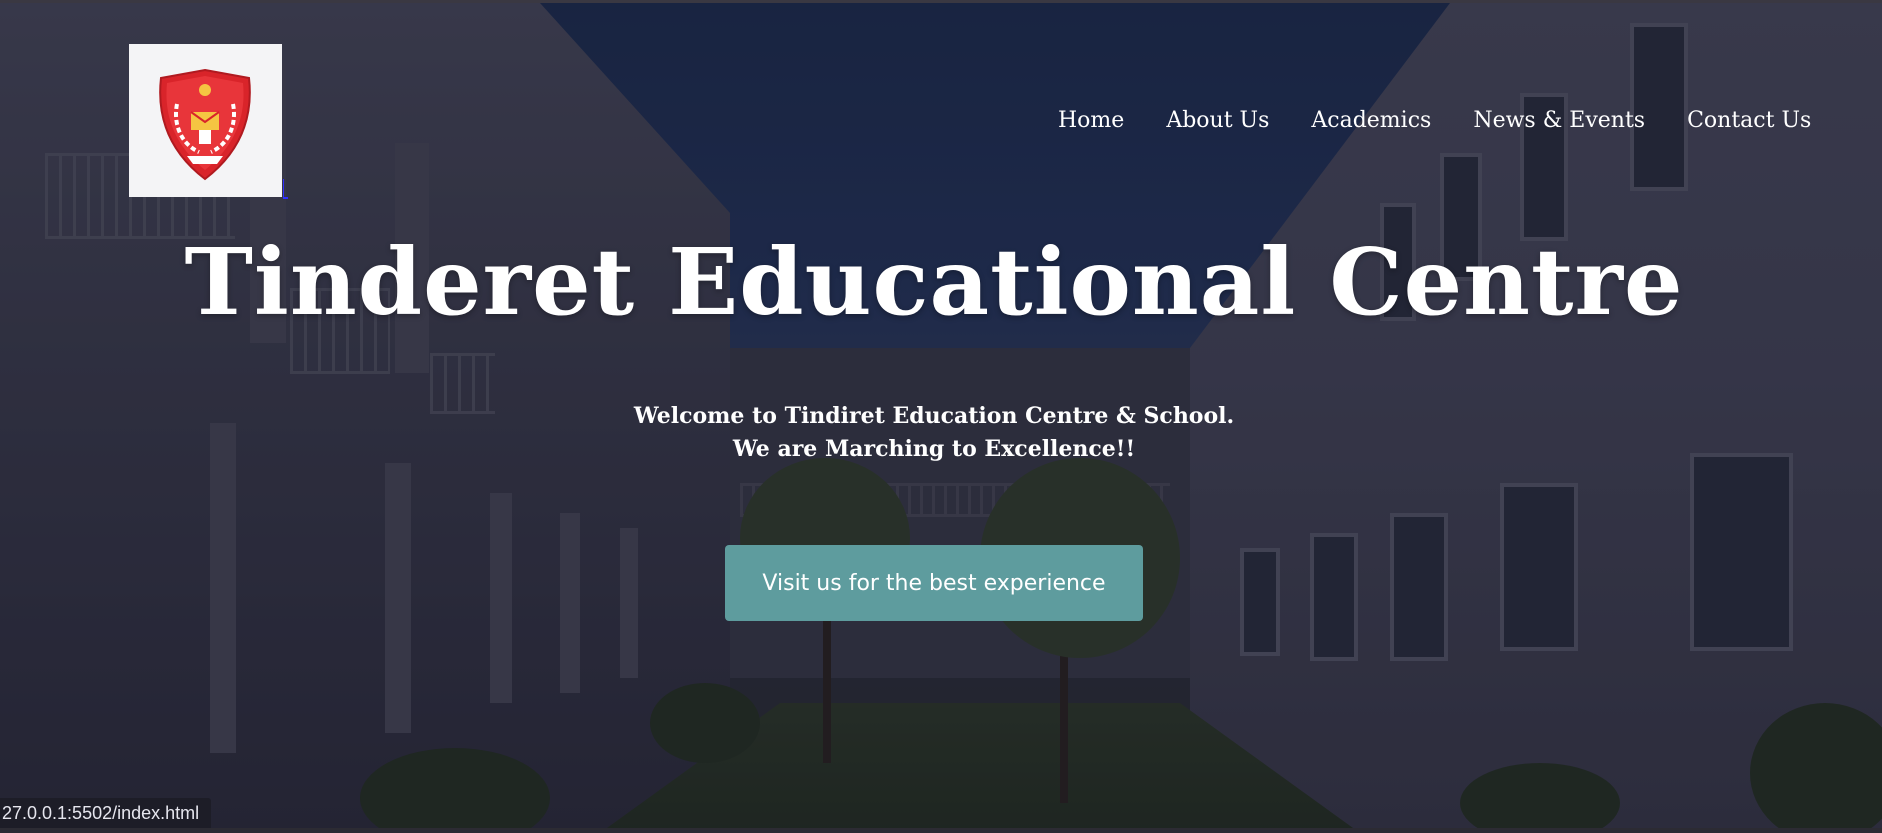 The width and height of the screenshot is (1882, 833). I want to click on site-logo-link, so click(205, 120).